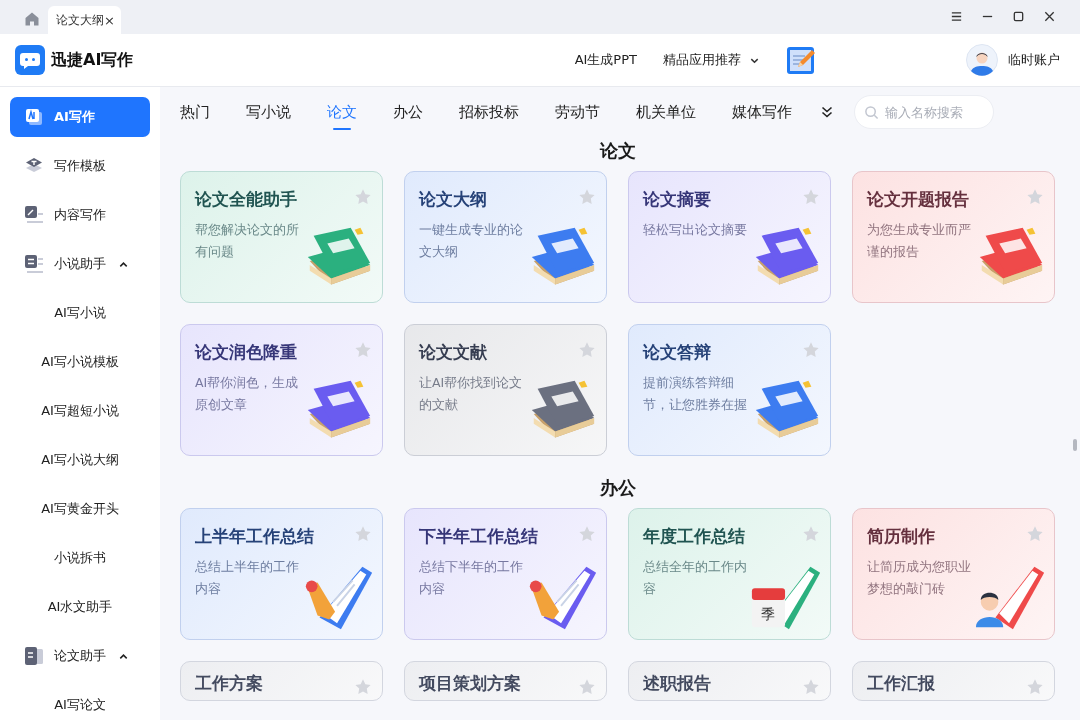  Describe the element at coordinates (918, 199) in the screenshot. I see `card-title: 论文开题报告` at that location.